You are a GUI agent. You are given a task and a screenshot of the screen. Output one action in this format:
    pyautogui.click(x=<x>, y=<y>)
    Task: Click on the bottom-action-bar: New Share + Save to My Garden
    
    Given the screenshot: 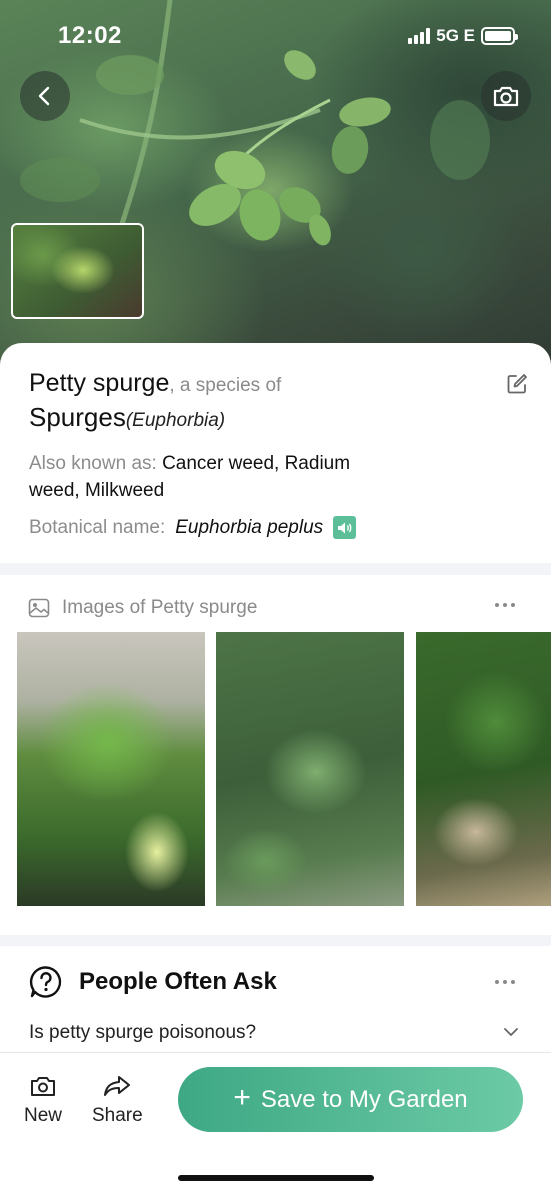 What is the action you would take?
    pyautogui.click(x=275, y=1122)
    